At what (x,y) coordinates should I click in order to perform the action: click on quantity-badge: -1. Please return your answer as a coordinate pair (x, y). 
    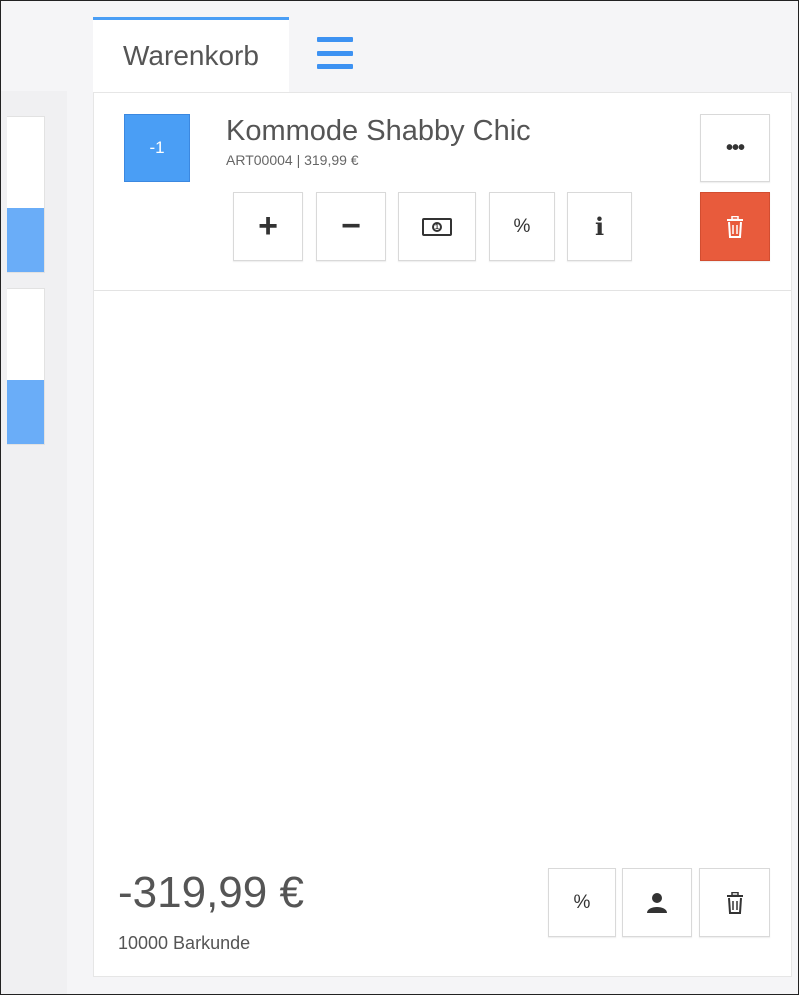
    Looking at the image, I should click on (157, 148).